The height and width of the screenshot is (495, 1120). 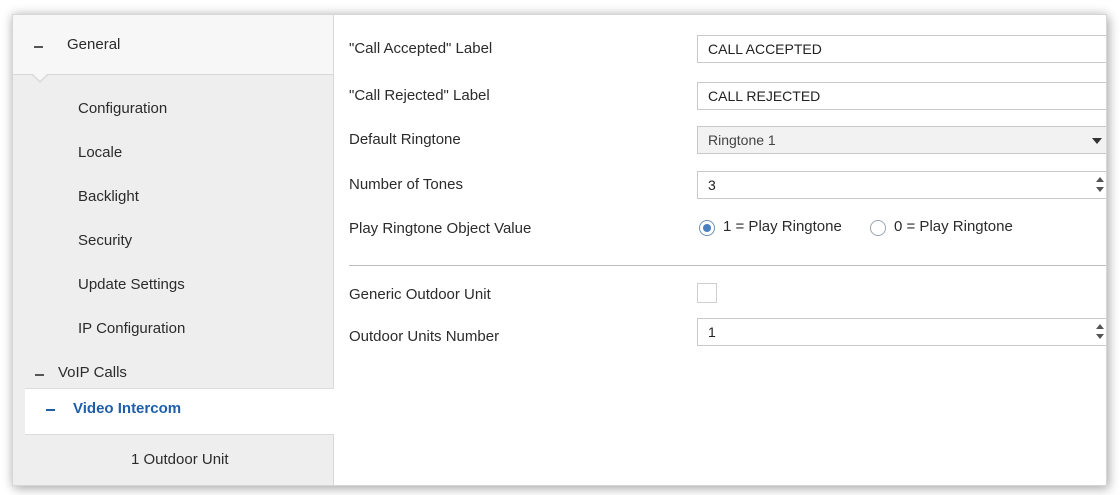 I want to click on chevron-down-icon, so click(x=1097, y=141).